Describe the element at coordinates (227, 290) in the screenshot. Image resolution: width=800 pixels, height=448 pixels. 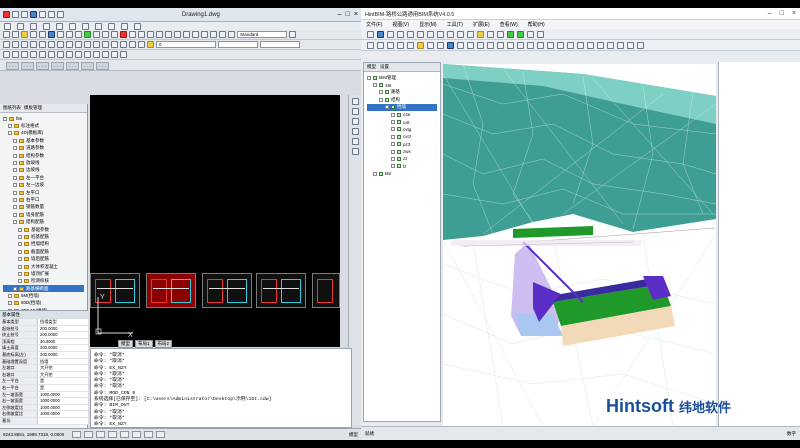
I see `drawing-sheet` at that location.